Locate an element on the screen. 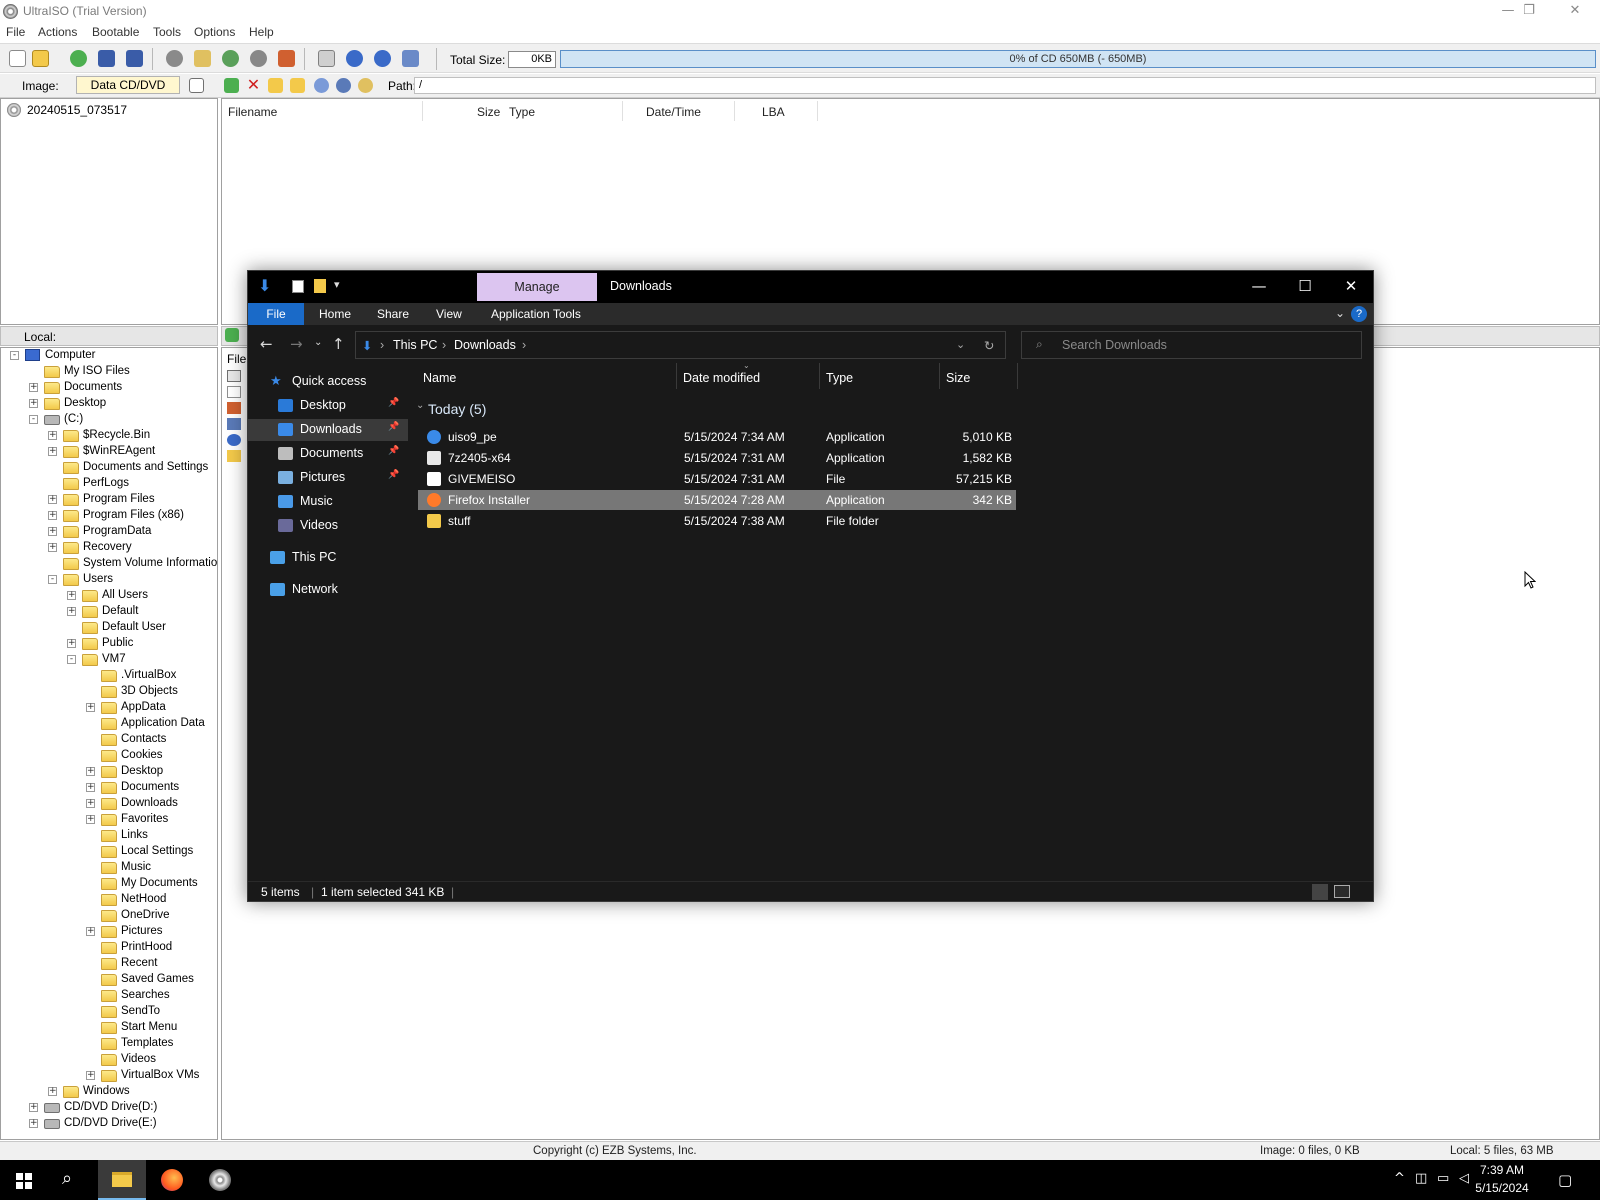  menu-bootable: Bootable is located at coordinates (115, 32).